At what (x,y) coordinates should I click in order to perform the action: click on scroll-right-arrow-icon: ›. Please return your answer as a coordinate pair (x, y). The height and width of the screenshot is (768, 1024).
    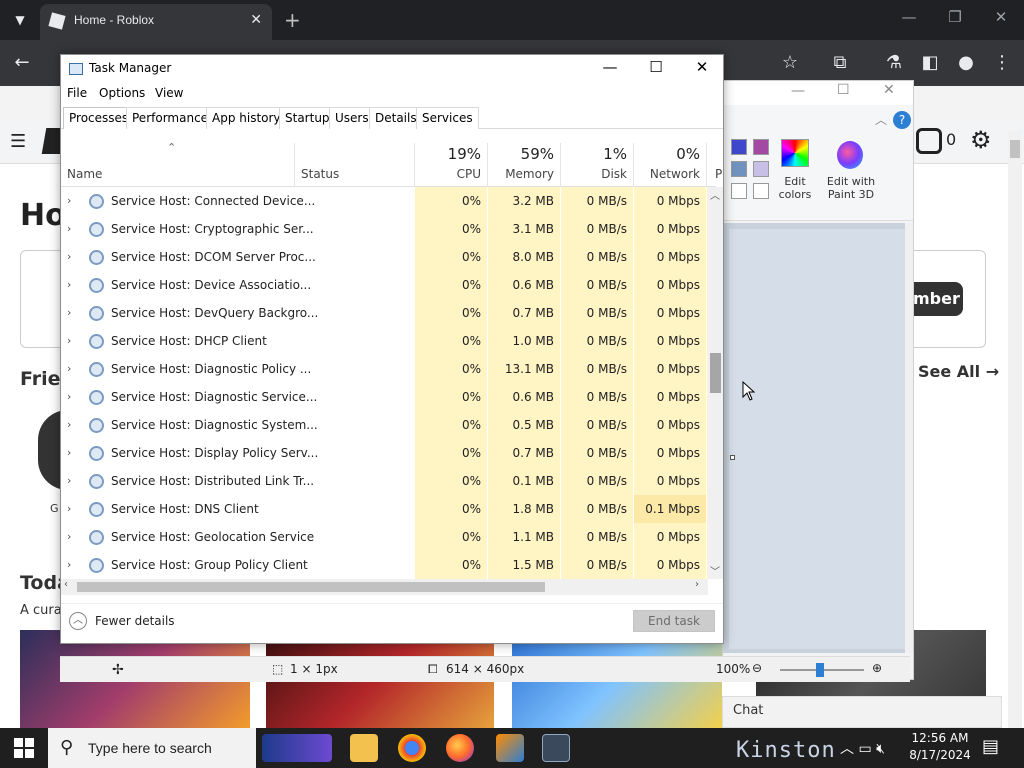
    Looking at the image, I should click on (697, 584).